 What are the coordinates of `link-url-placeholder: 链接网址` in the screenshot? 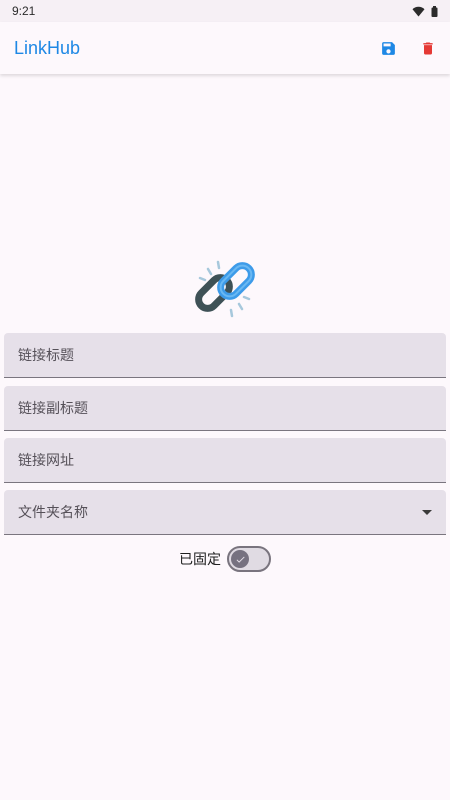 It's located at (46, 461).